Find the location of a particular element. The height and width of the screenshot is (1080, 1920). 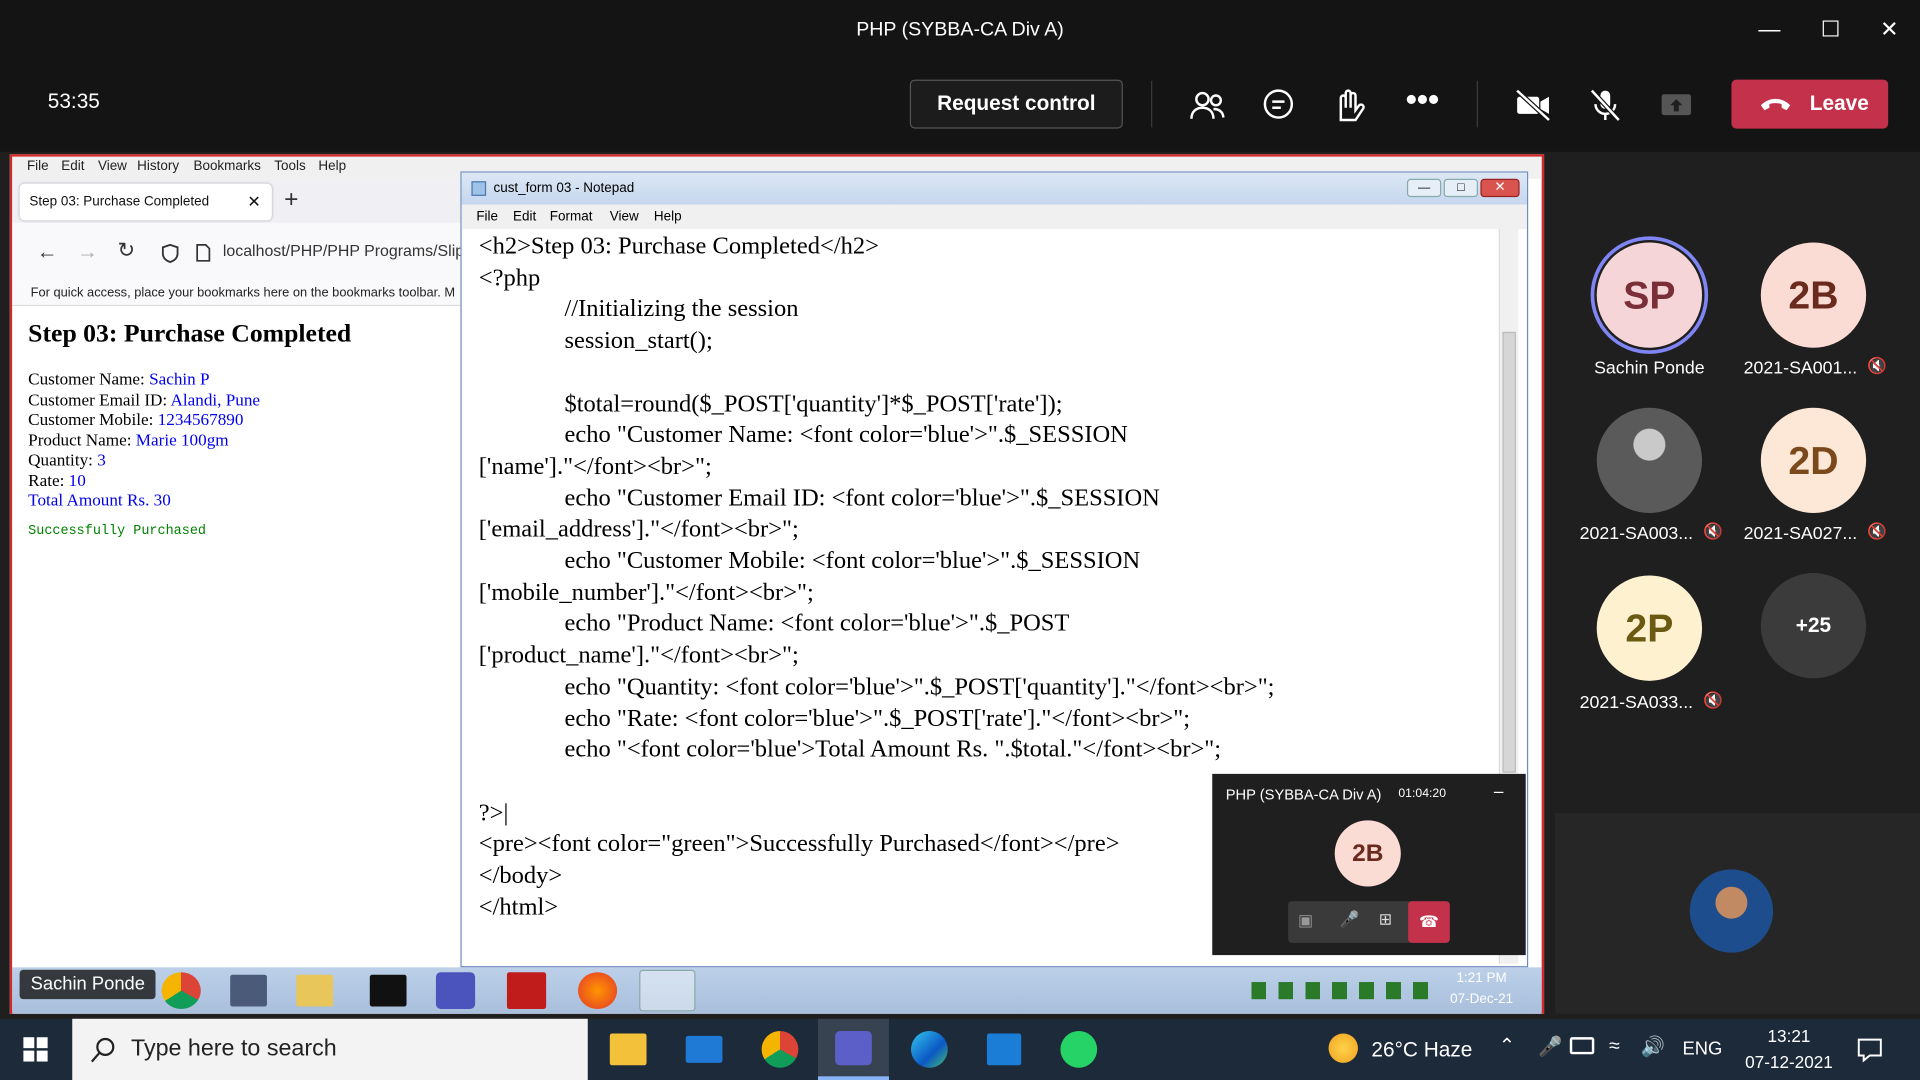

mini-hangup-icon: ☎ is located at coordinates (1429, 922).